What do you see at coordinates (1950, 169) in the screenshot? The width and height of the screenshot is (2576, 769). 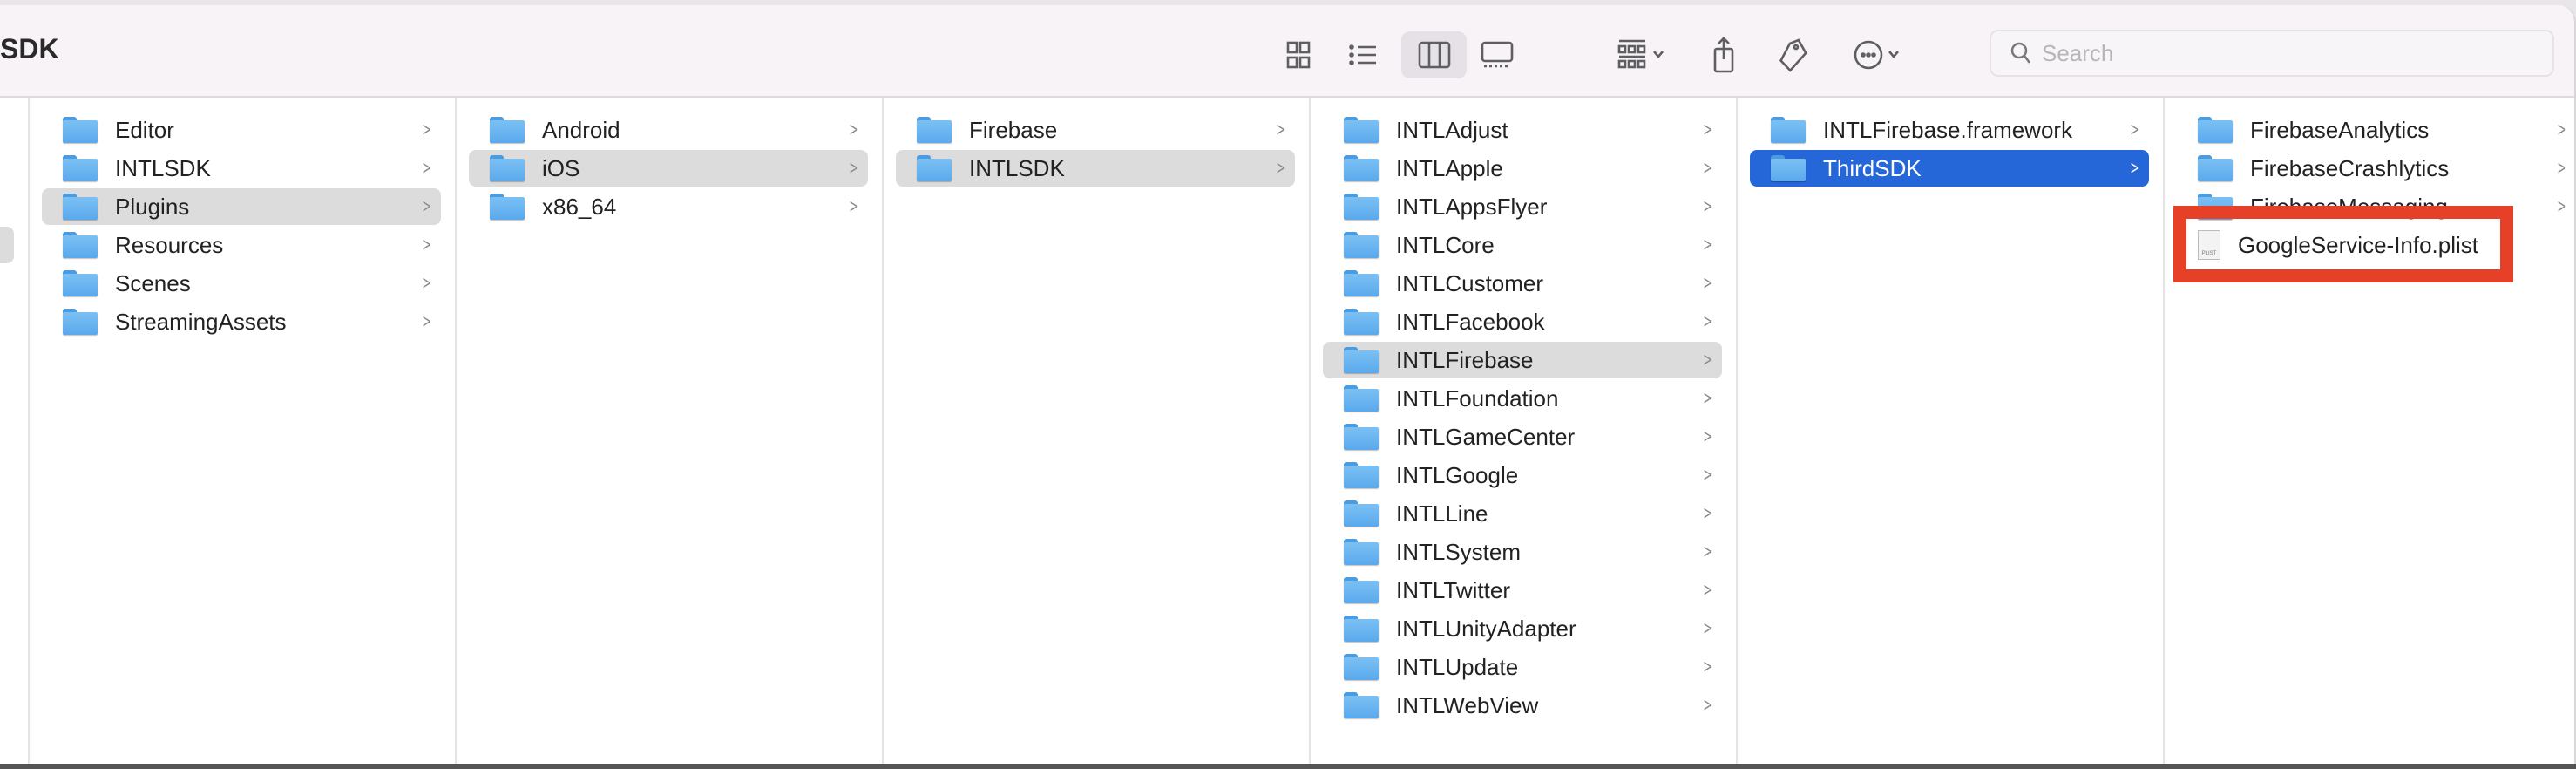 I see `folder-item: ThirdSDK >` at bounding box center [1950, 169].